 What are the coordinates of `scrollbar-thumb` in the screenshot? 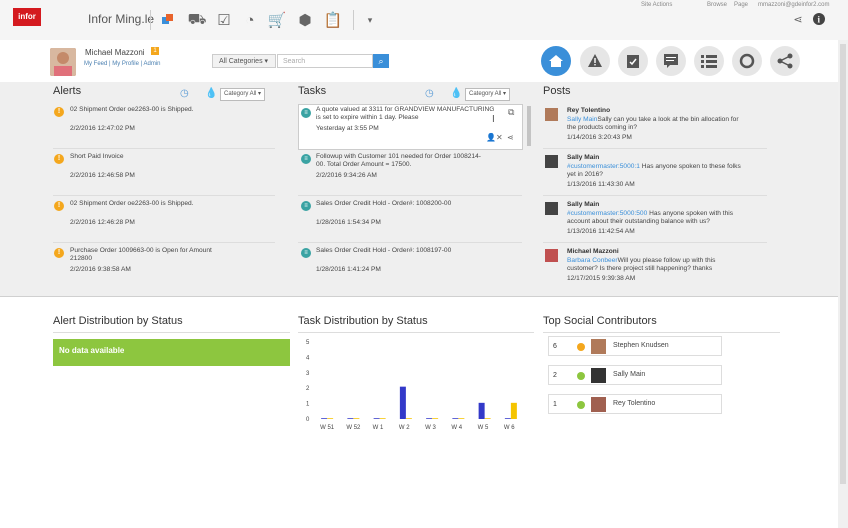 It's located at (843, 264).